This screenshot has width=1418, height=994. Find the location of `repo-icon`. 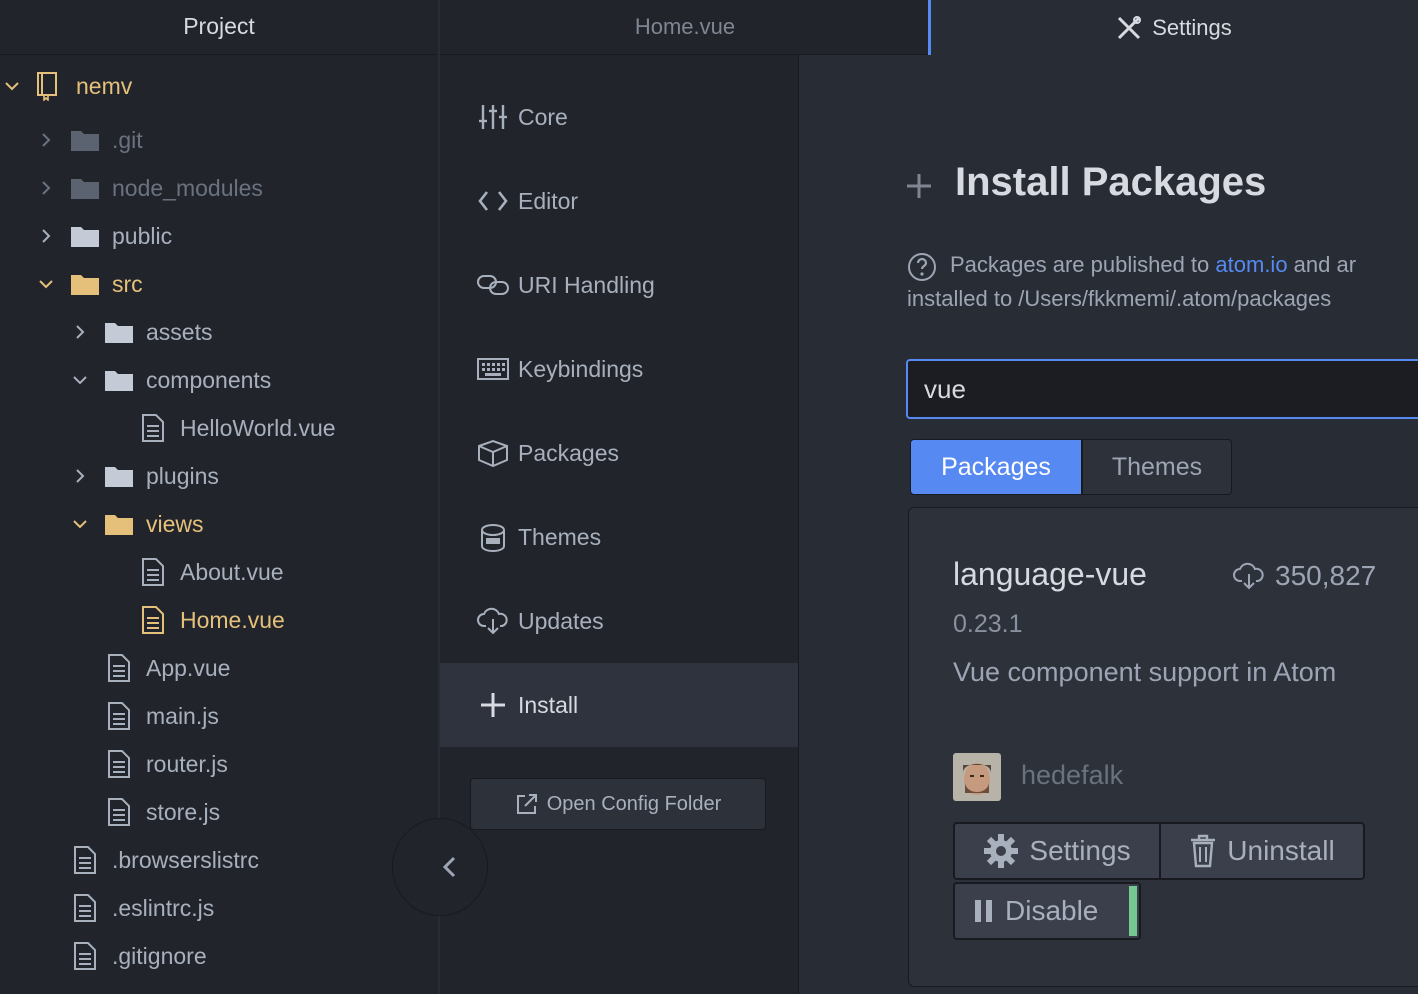

repo-icon is located at coordinates (47, 86).